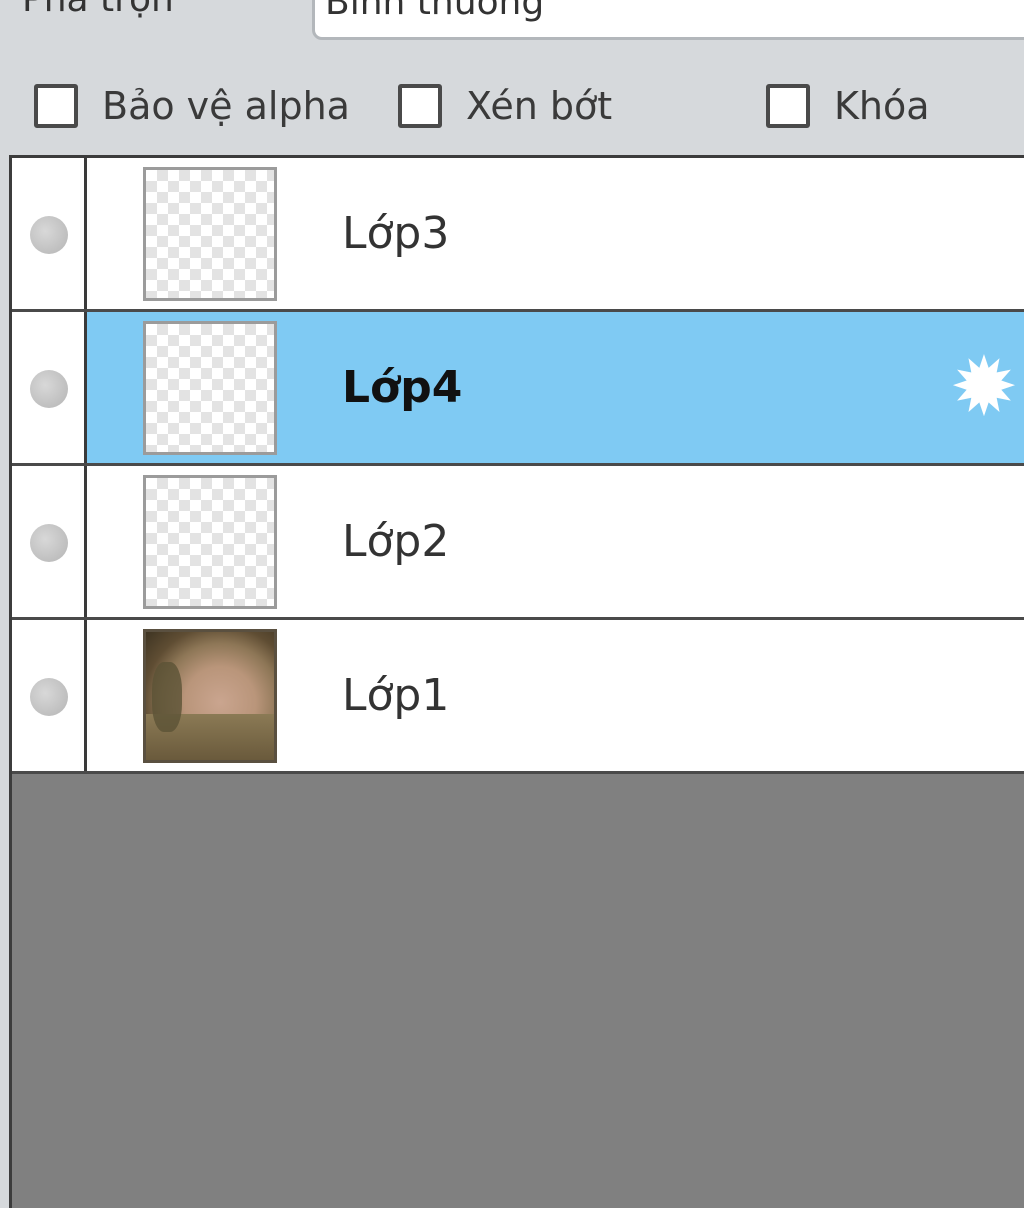 This screenshot has width=1024, height=1208. Describe the element at coordinates (435, 11) in the screenshot. I see `blend-mode-value: Bình thường` at that location.